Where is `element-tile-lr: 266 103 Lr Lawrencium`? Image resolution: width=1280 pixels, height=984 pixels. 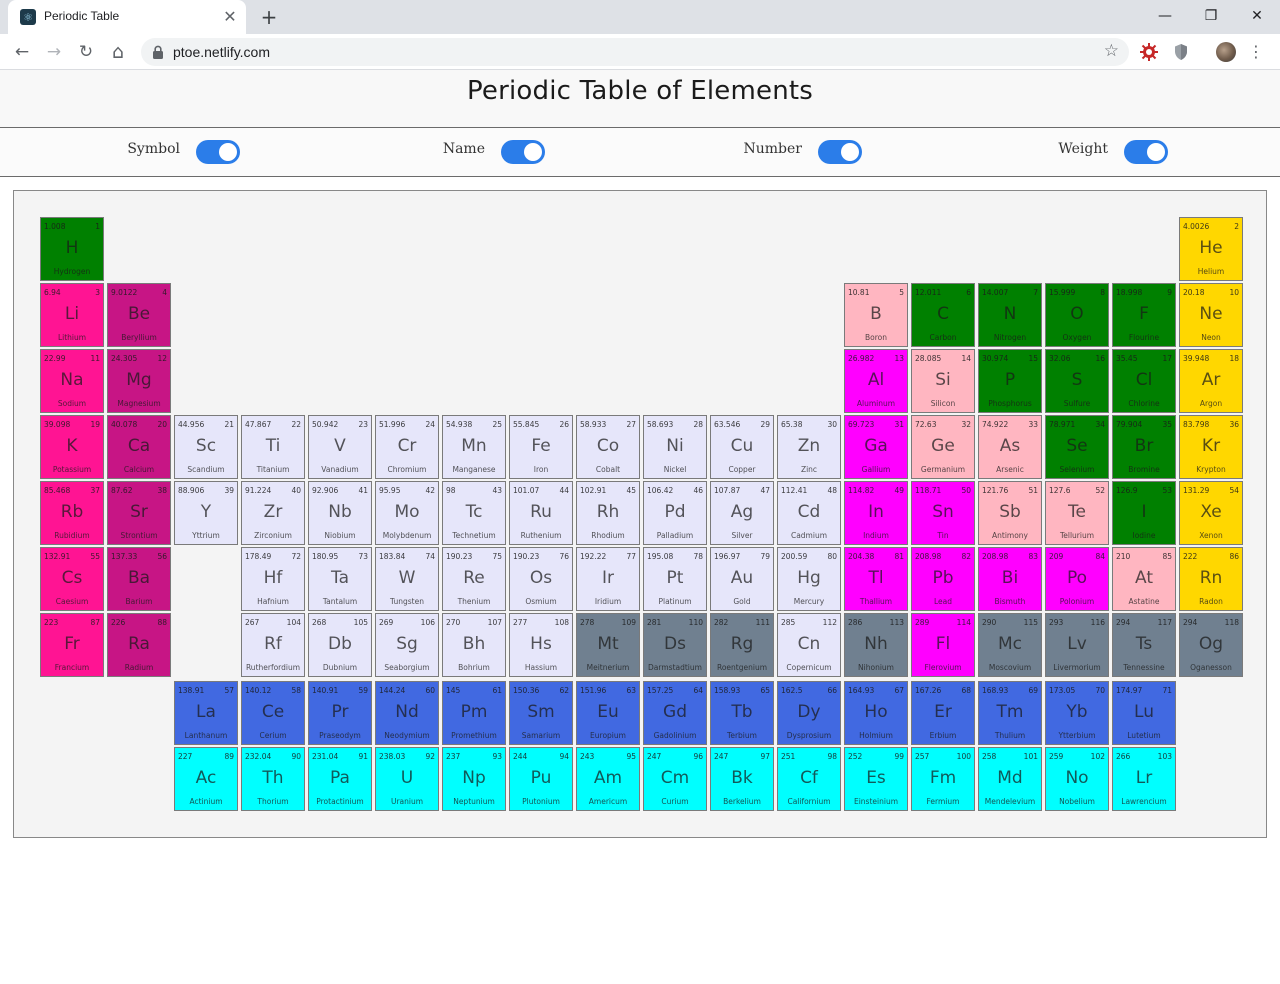 element-tile-lr: 266 103 Lr Lawrencium is located at coordinates (1144, 779).